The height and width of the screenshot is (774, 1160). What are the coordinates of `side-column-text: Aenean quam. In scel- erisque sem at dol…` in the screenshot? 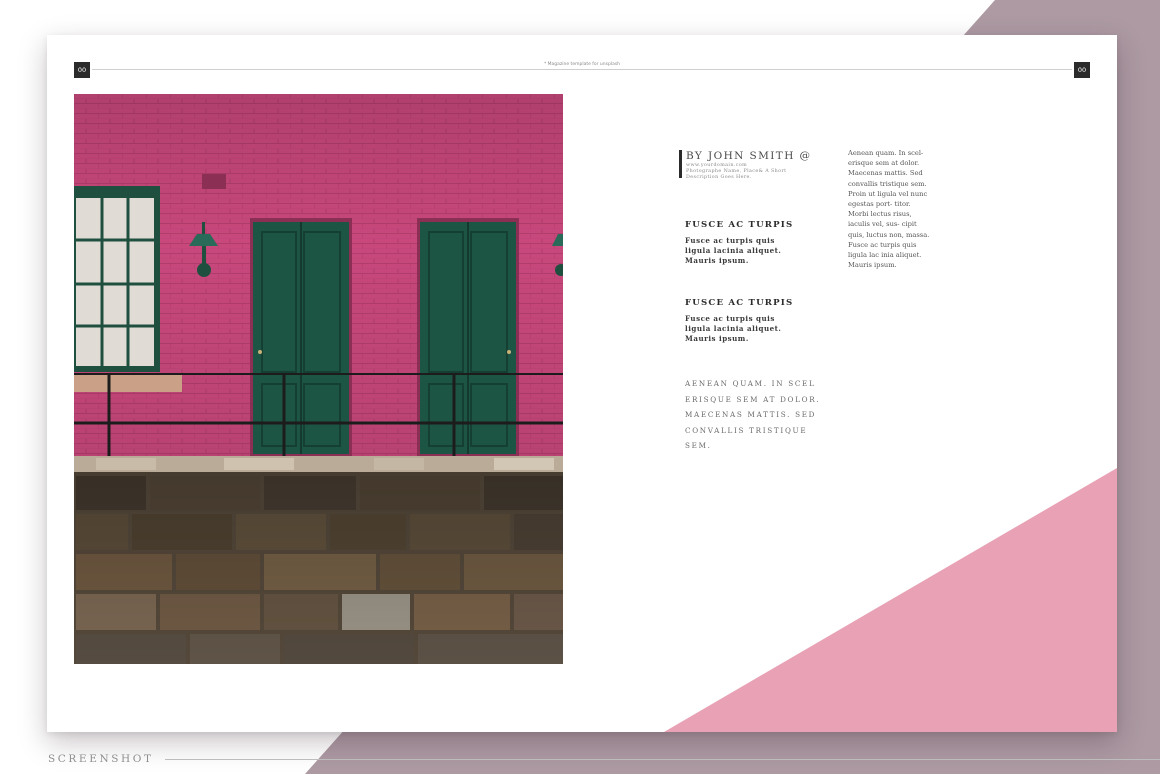 It's located at (889, 209).